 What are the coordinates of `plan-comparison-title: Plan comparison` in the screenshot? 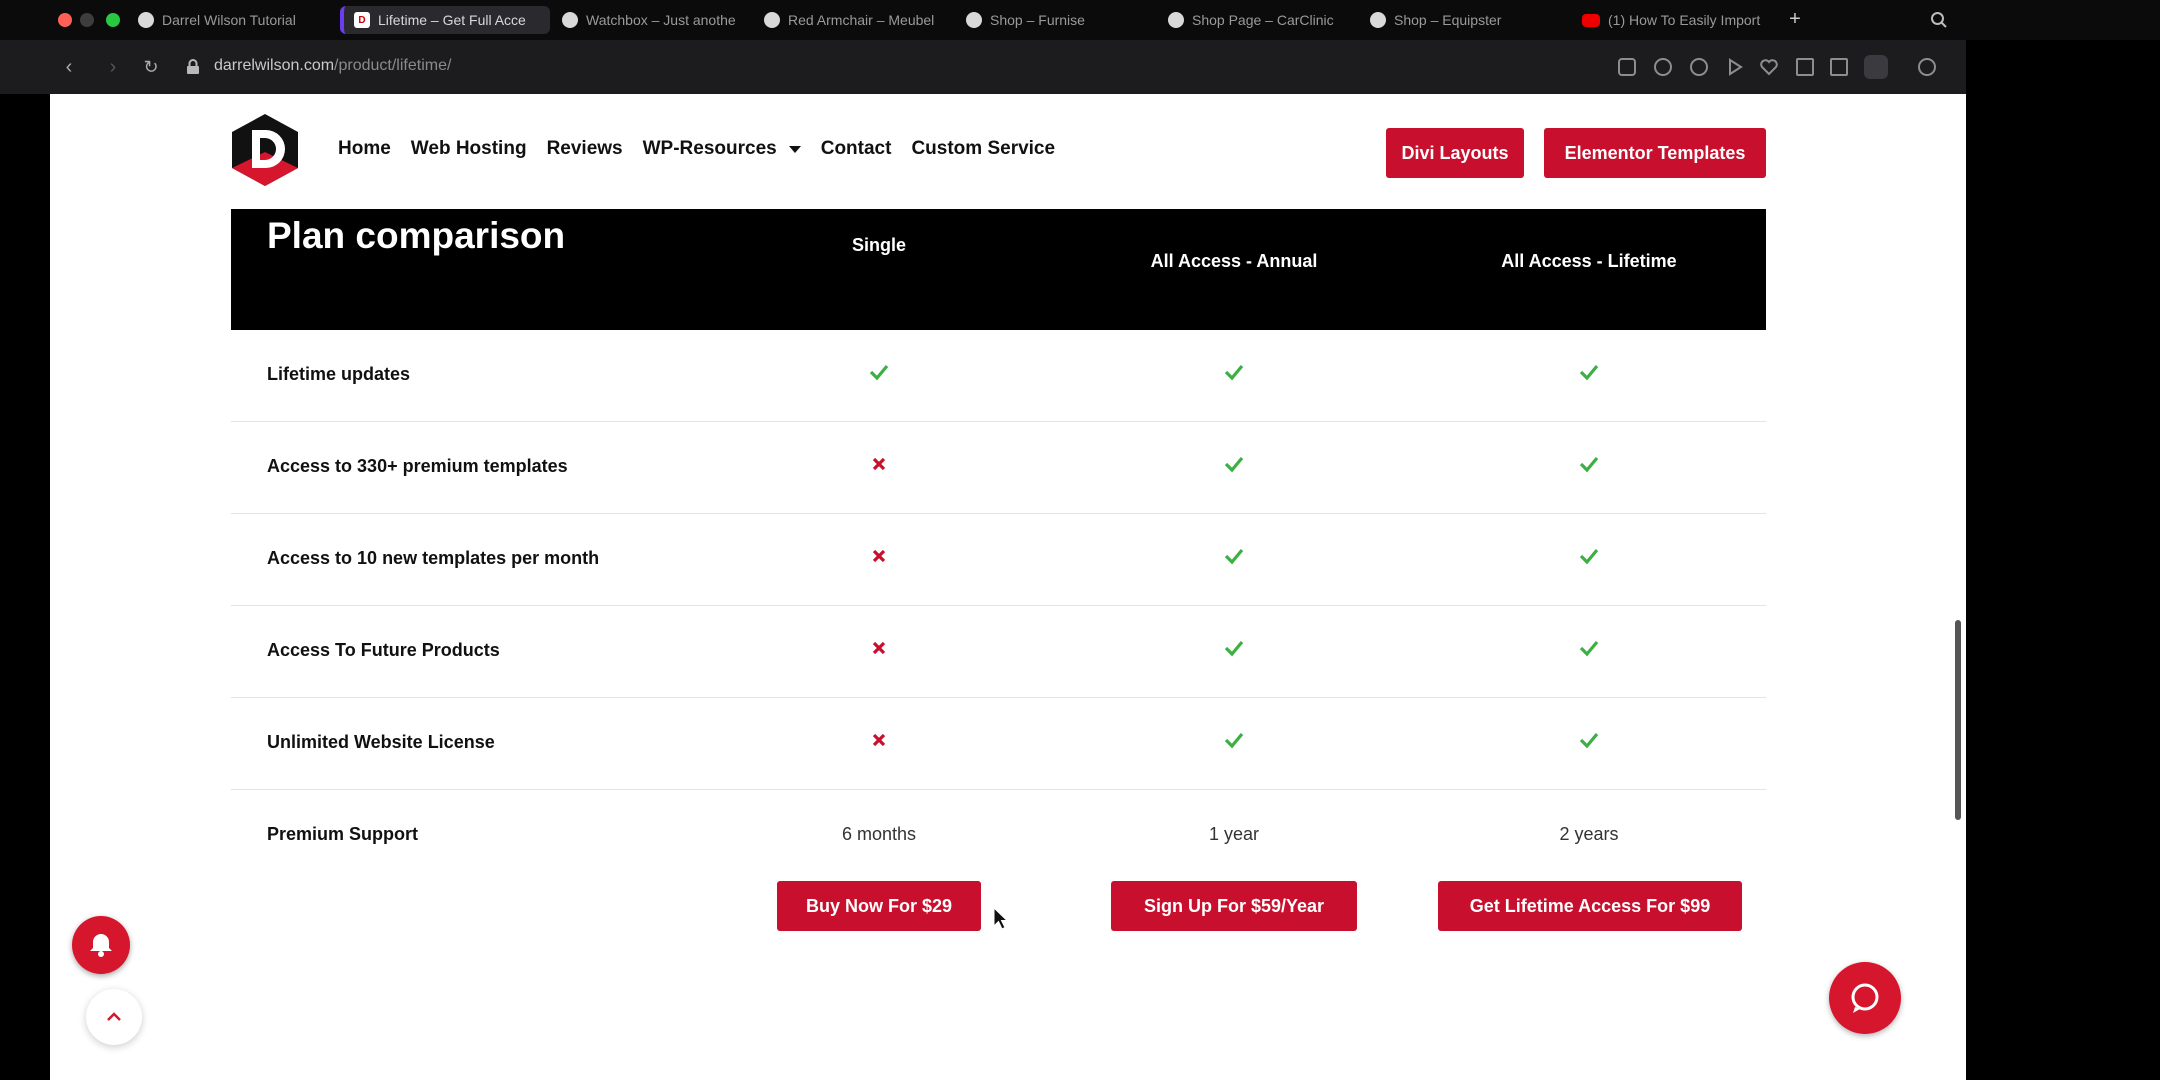 It's located at (416, 235).